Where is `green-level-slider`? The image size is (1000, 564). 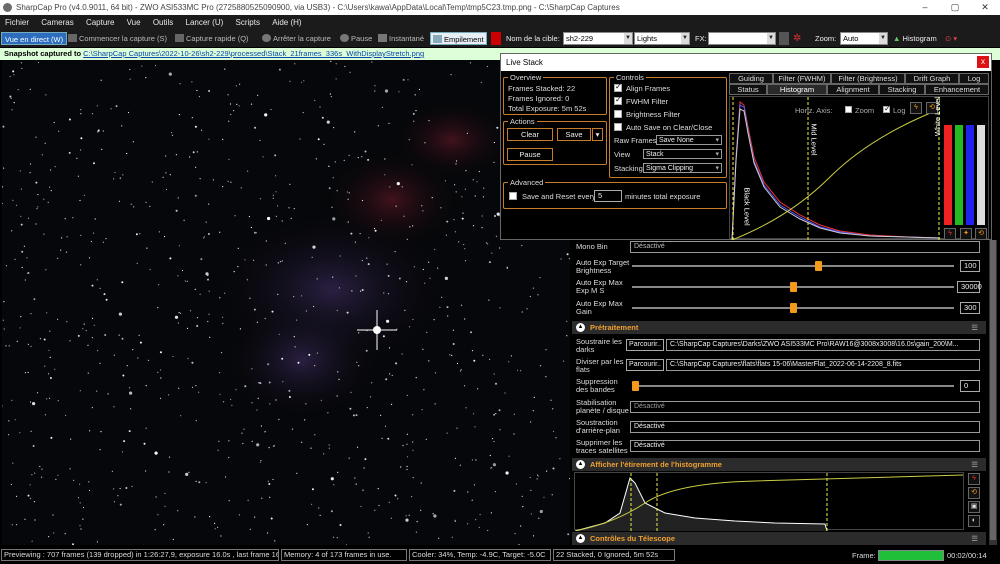
green-level-slider is located at coordinates (959, 175).